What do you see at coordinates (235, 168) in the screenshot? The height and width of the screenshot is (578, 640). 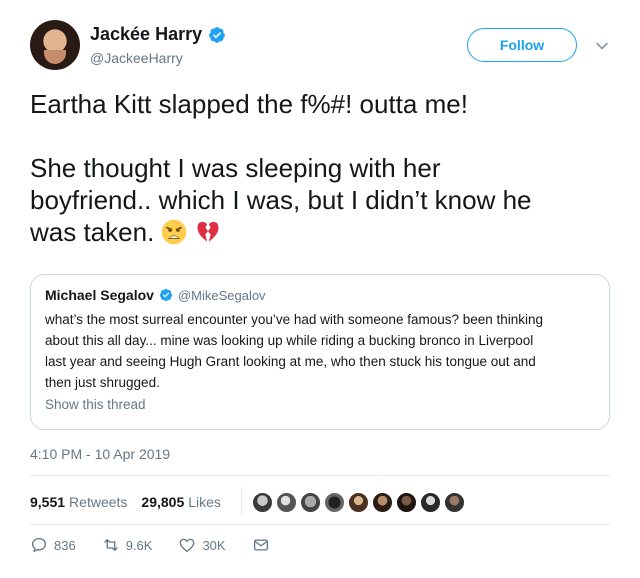 I see `tweet-line: She thought I was sleeping with her` at bounding box center [235, 168].